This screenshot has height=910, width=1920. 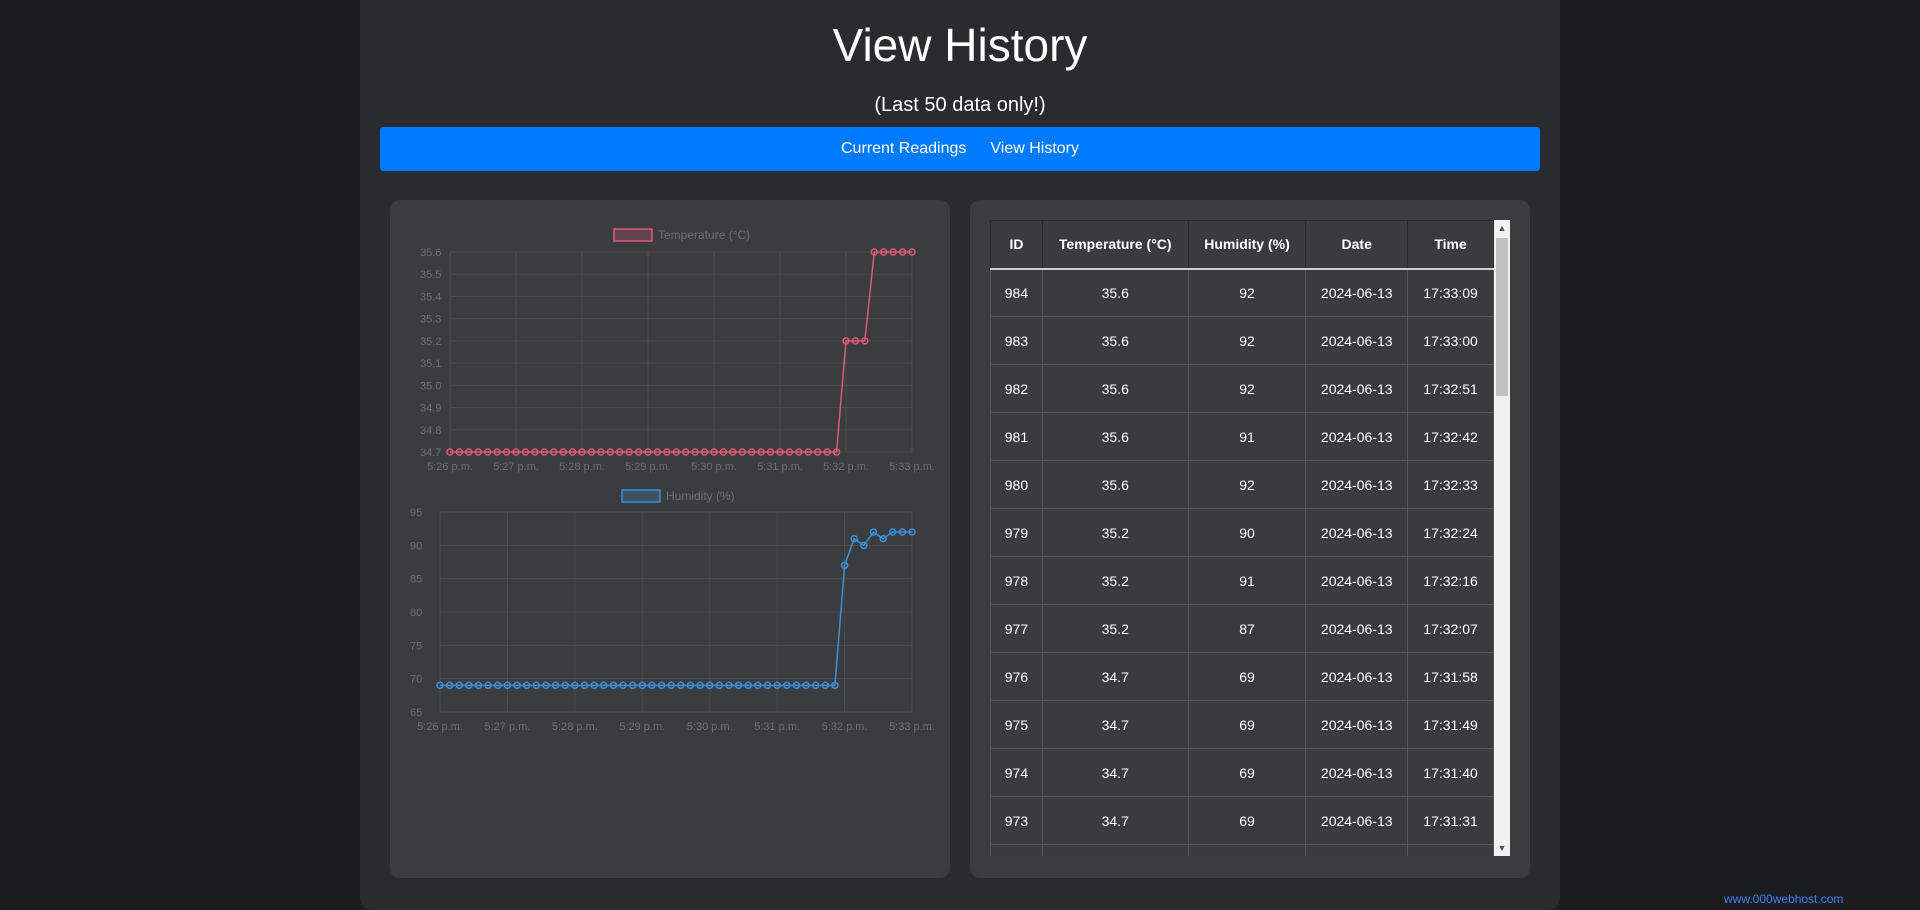 I want to click on table-cell: 982, so click(x=1016, y=388).